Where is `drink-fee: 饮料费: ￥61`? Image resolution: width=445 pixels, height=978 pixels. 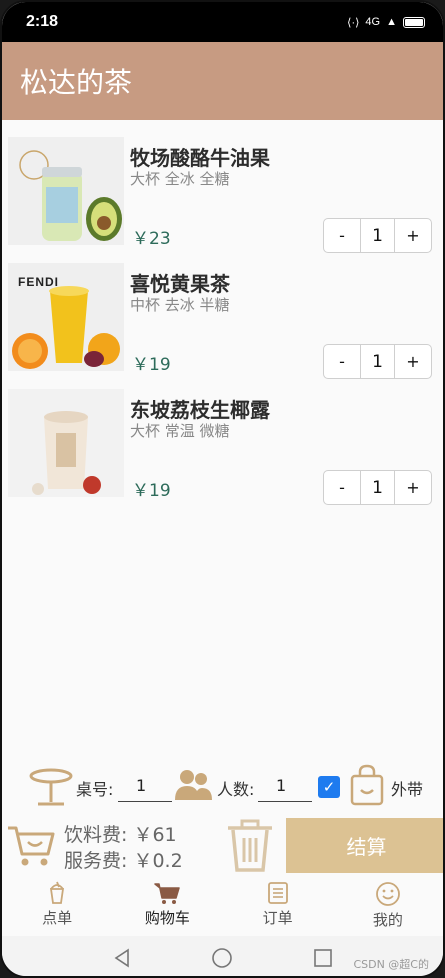
drink-fee: 饮料费: ￥61 is located at coordinates (120, 833).